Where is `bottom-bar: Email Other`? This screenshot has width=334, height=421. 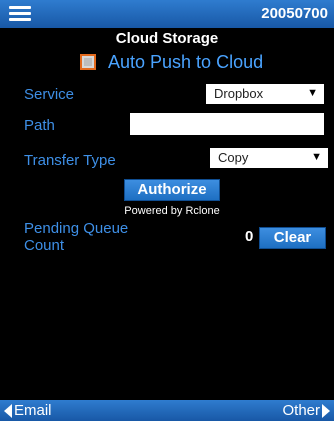
bottom-bar: Email Other is located at coordinates (167, 410).